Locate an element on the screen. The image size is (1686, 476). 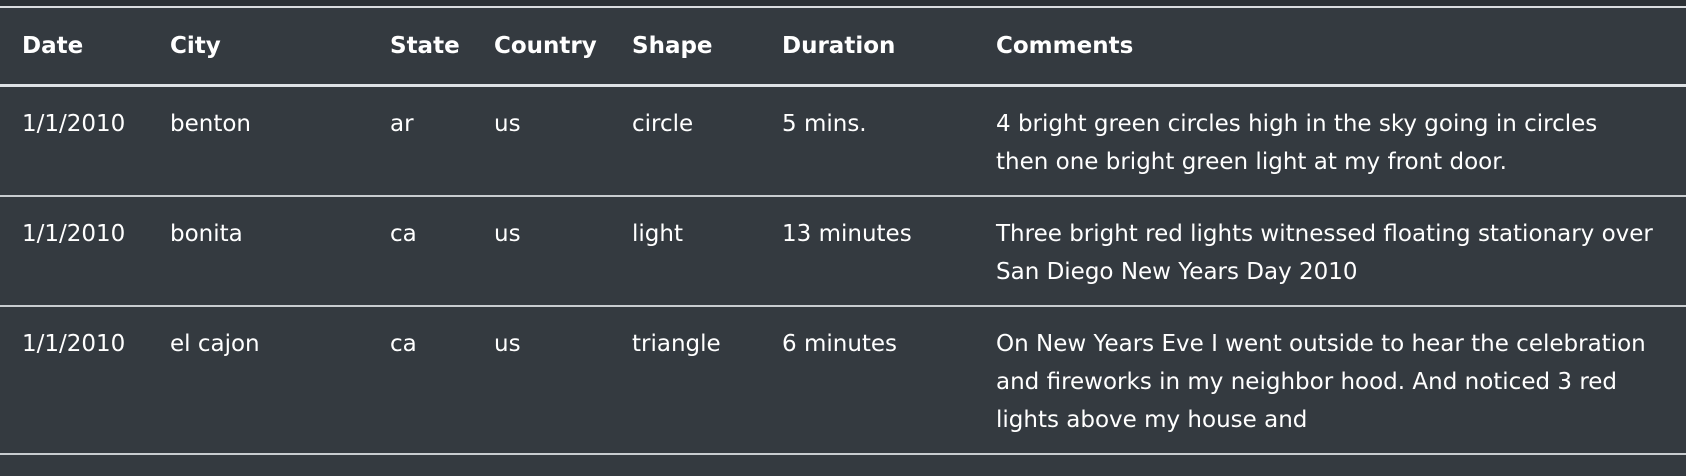
cell-shape: circle is located at coordinates (685, 141).